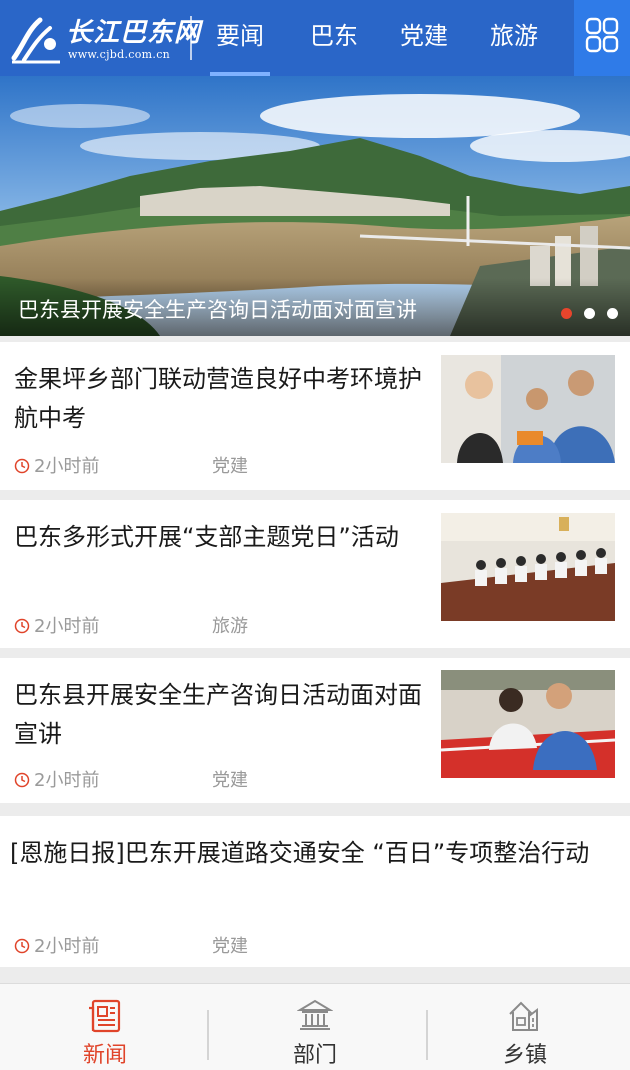  Describe the element at coordinates (218, 398) in the screenshot. I see `news-title: 金果坪乡部门联动营造良好中考环境护航中考` at that location.